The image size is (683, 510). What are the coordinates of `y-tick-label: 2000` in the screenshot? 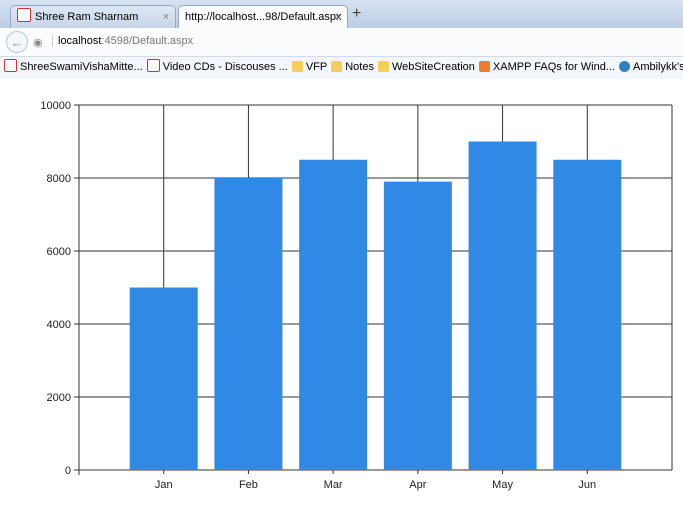 It's located at (59, 398).